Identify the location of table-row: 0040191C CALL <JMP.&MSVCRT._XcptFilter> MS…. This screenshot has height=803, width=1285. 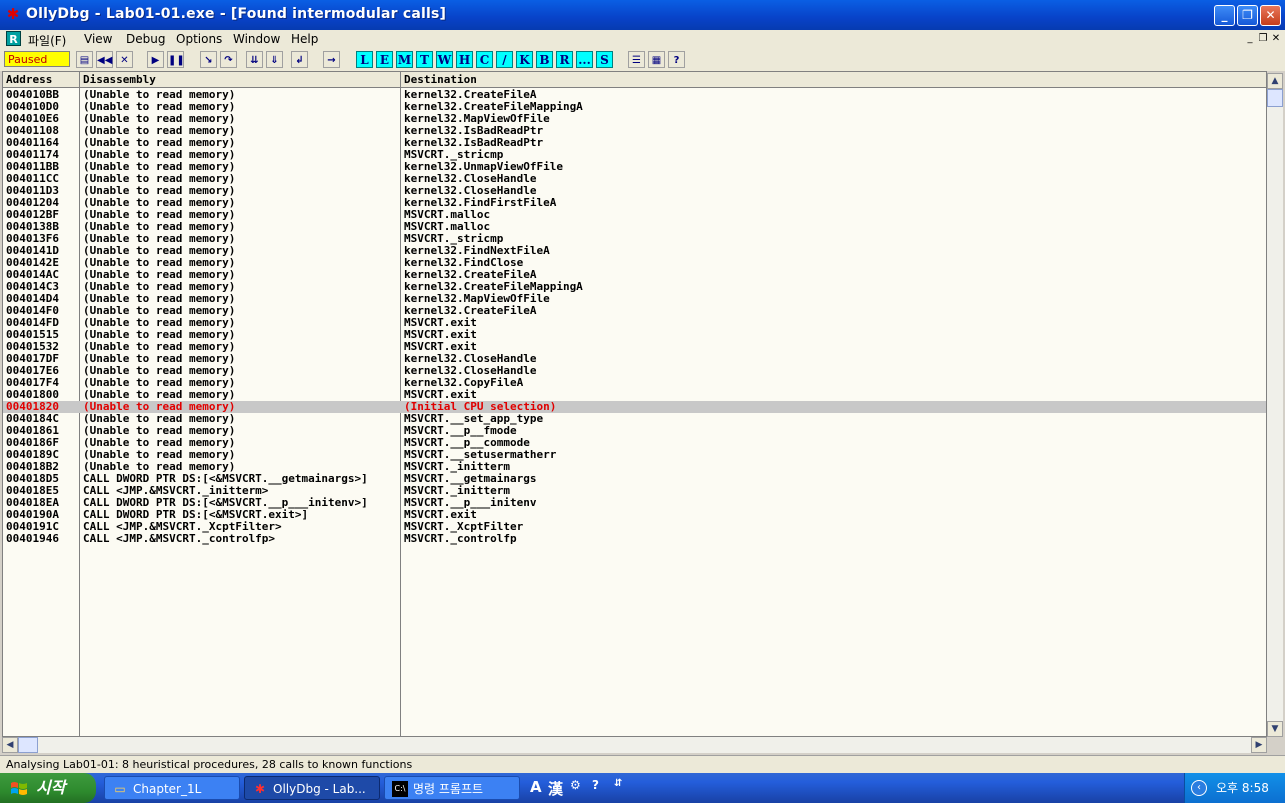
(634, 527).